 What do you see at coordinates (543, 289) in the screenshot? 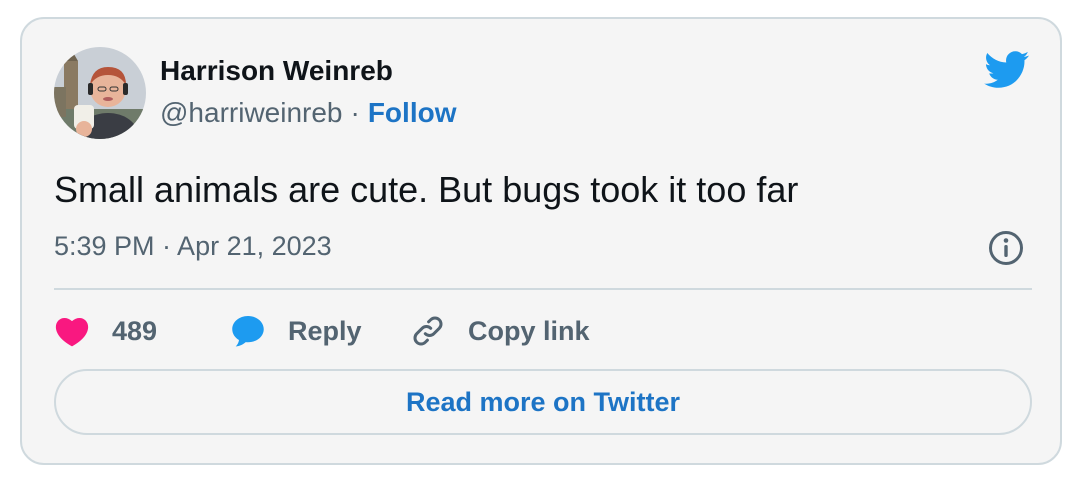
I see `divider` at bounding box center [543, 289].